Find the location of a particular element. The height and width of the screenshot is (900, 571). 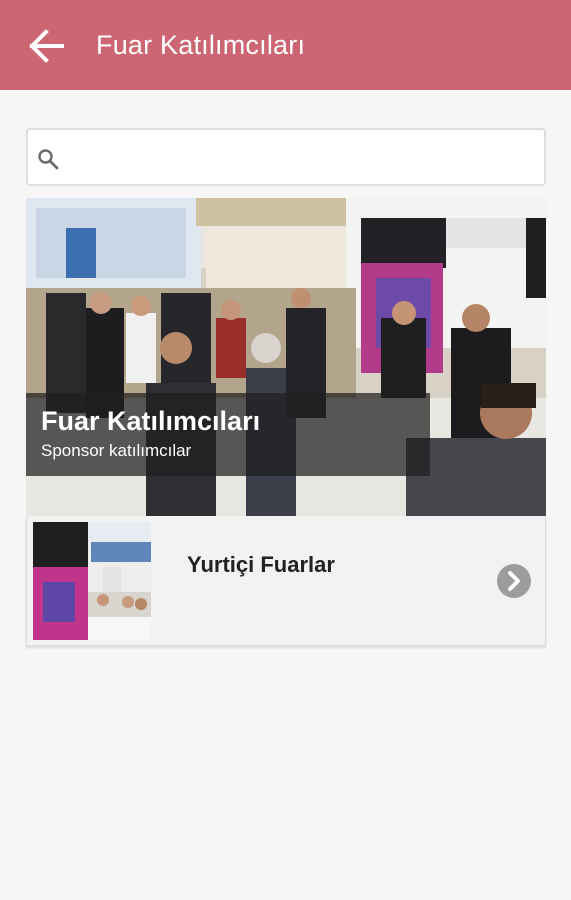

list-item-yurtici-fuarlar: Yurtiçi Fuarlar is located at coordinates (286, 581).